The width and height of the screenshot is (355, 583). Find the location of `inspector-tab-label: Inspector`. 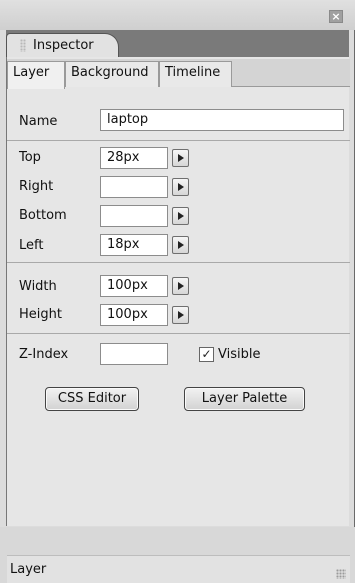

inspector-tab-label: Inspector is located at coordinates (63, 45).